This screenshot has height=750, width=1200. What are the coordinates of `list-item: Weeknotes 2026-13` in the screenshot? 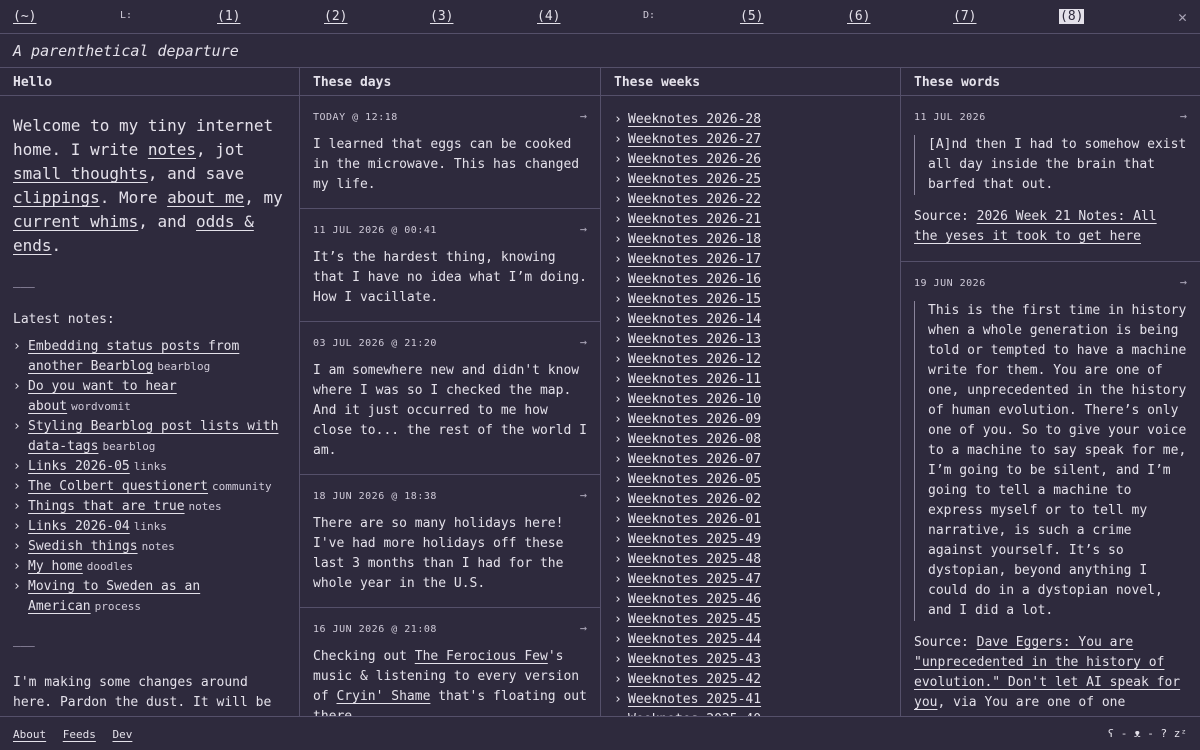 It's located at (750, 340).